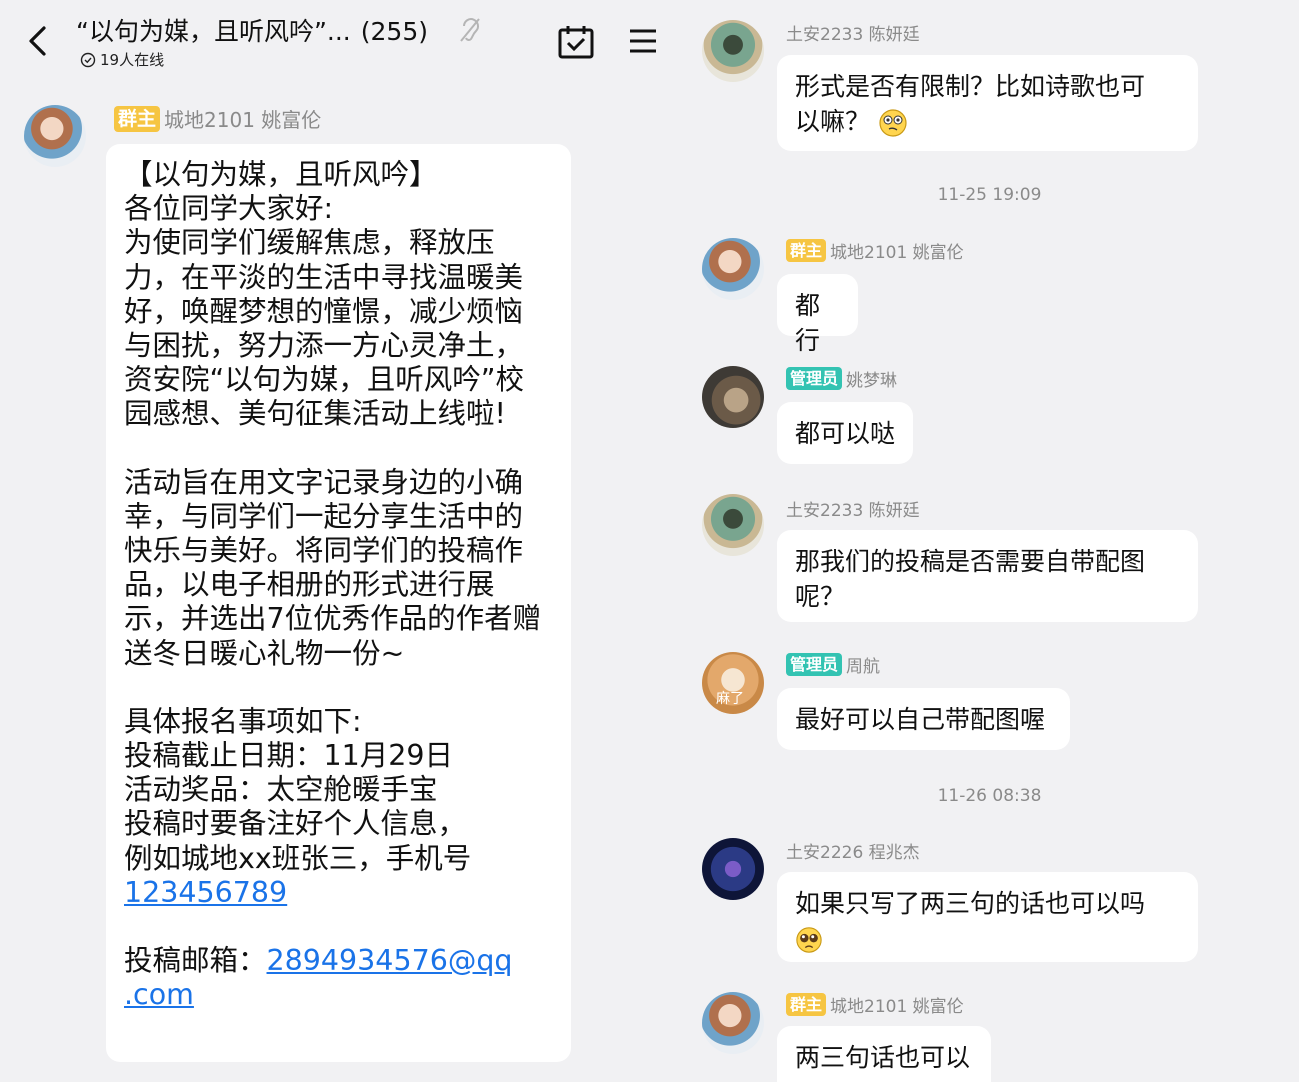 Image resolution: width=1299 pixels, height=1082 pixels. I want to click on announcement-line: 与困扰，努力添一方心灵净土，, so click(324, 346).